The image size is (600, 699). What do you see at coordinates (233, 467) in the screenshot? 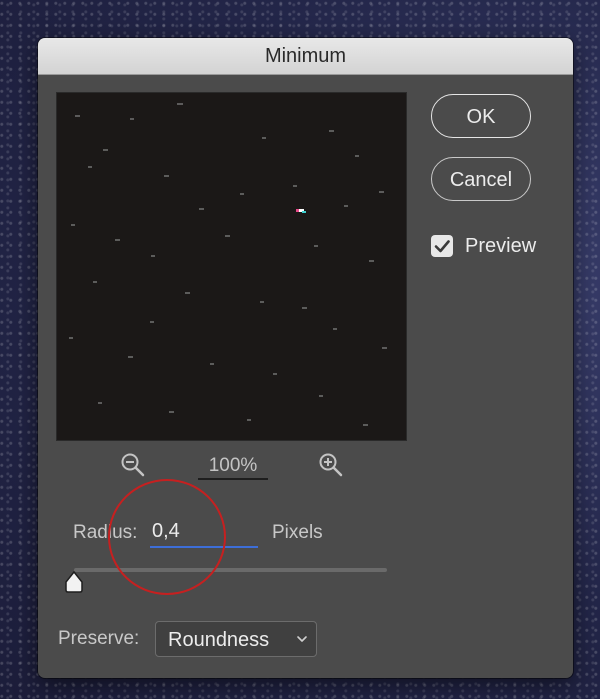
I see `zoom-level: 100%` at bounding box center [233, 467].